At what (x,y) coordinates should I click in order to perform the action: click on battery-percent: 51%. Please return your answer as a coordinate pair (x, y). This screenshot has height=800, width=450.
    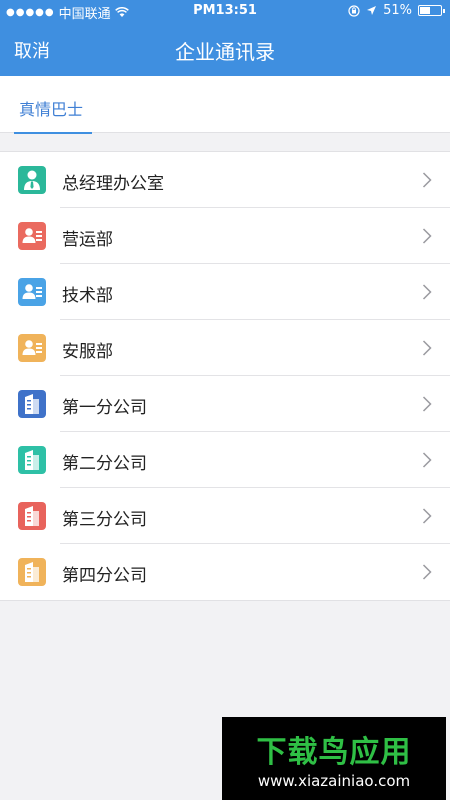
    Looking at the image, I should click on (397, 10).